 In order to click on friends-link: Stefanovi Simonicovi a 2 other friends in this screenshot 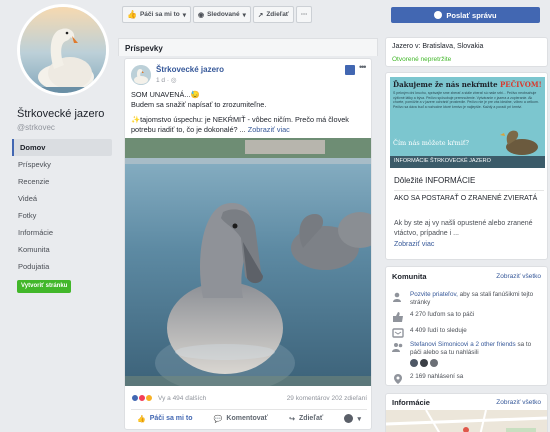, I will do `click(463, 344)`.